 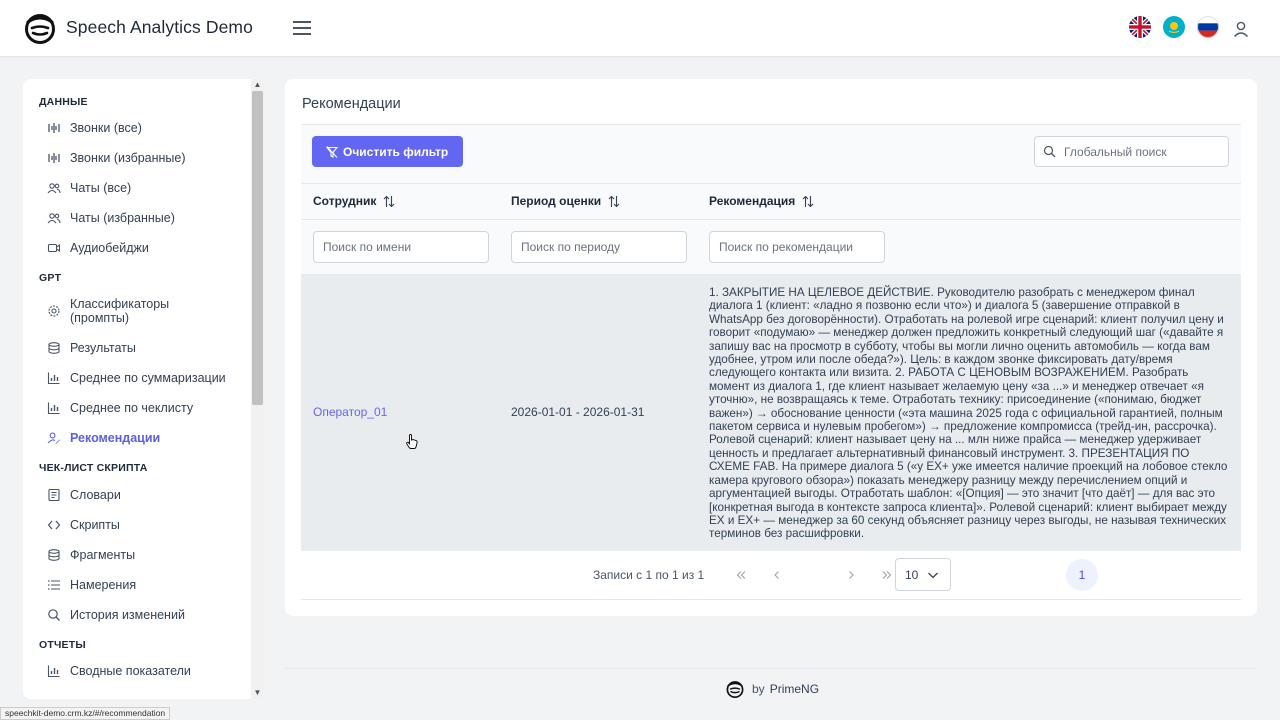 I want to click on table-header: Сотрудник Период оценки Рекомендация, so click(x=771, y=202).